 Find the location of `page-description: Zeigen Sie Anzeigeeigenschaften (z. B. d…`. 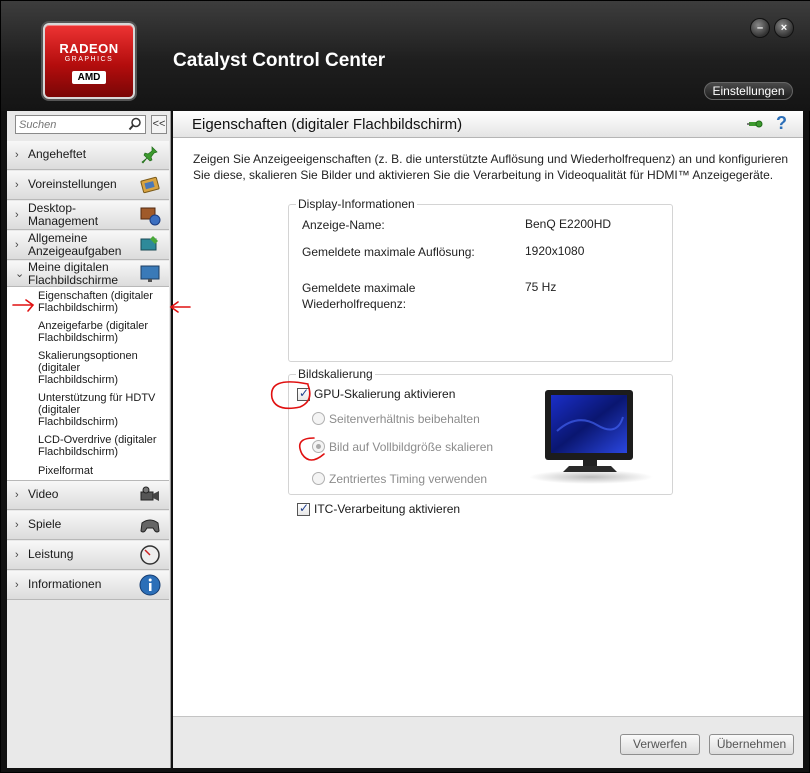

page-description: Zeigen Sie Anzeigeeigenschaften (z. B. d… is located at coordinates (491, 167).